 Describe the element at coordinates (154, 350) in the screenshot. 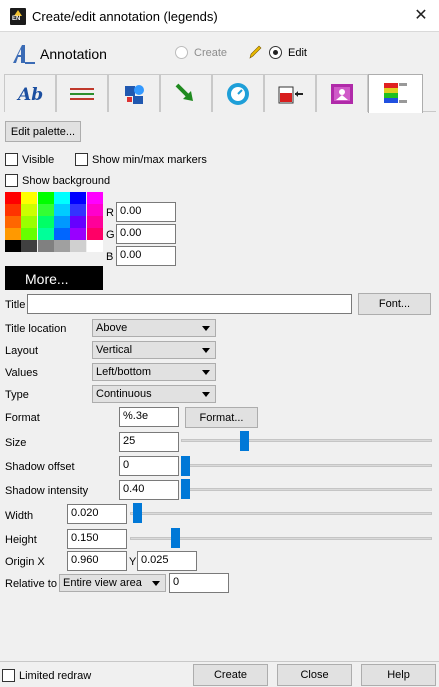

I see `layout-select: Vertical` at that location.